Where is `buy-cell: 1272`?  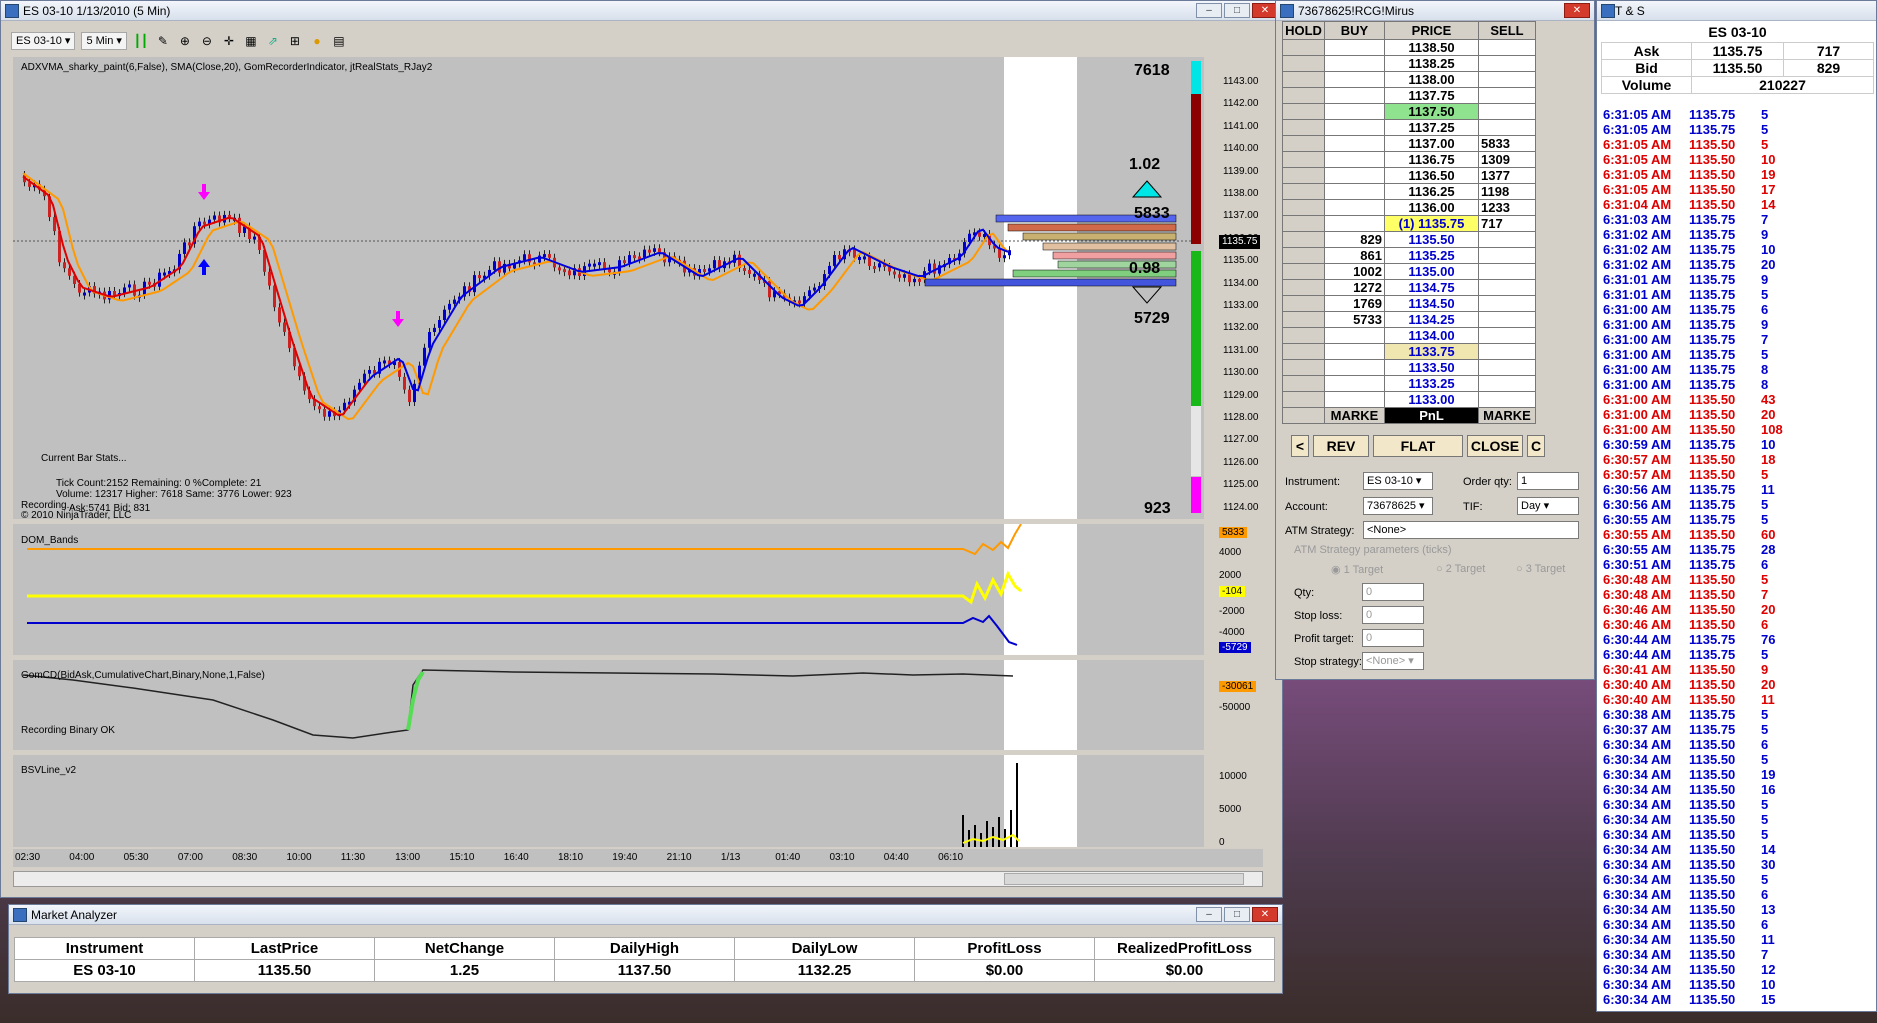 buy-cell: 1272 is located at coordinates (1354, 287).